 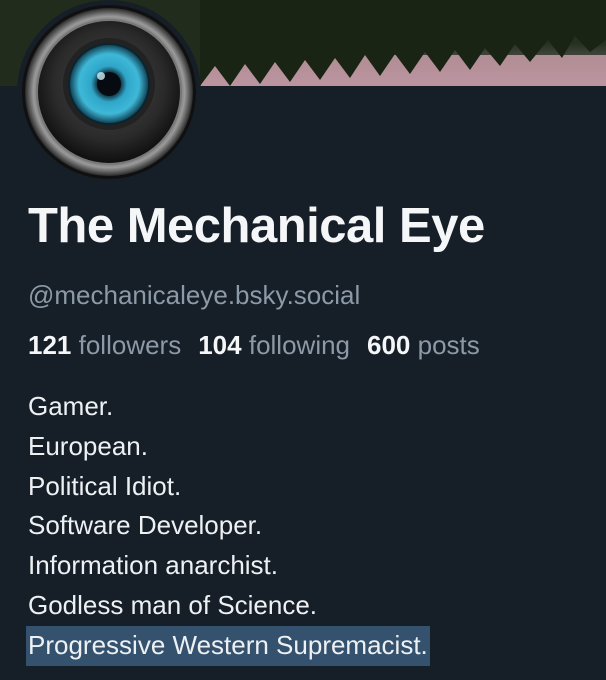 I want to click on bio-line: Political Idiot., so click(x=105, y=485).